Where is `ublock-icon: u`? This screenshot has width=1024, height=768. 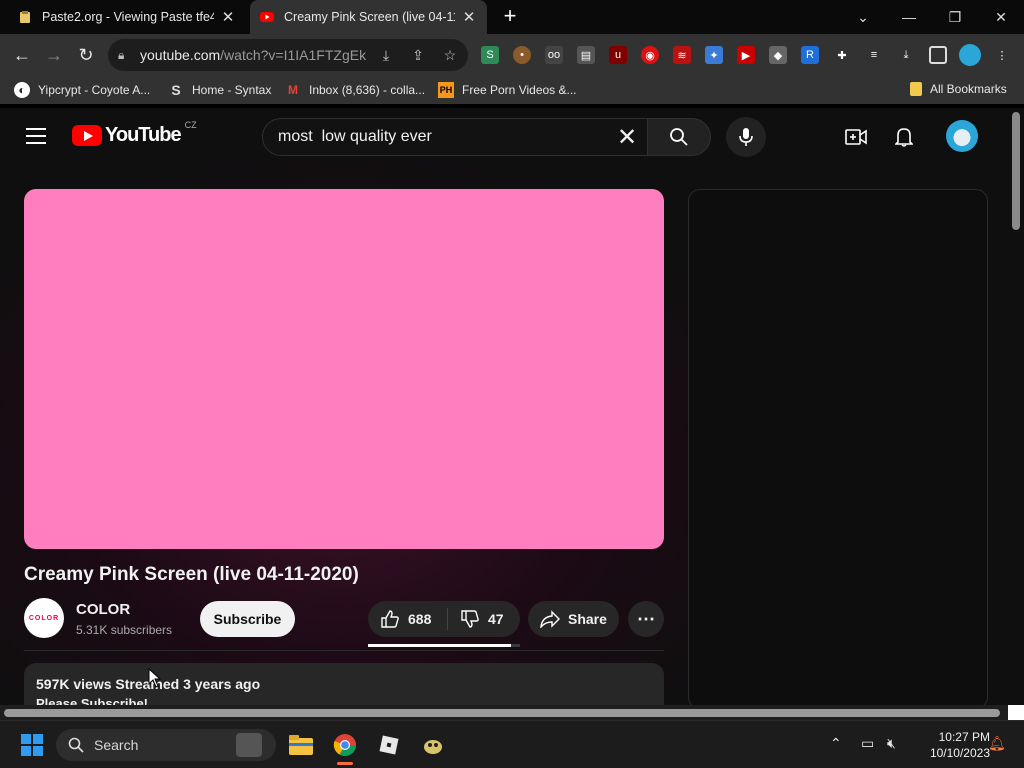 ublock-icon: u is located at coordinates (618, 55).